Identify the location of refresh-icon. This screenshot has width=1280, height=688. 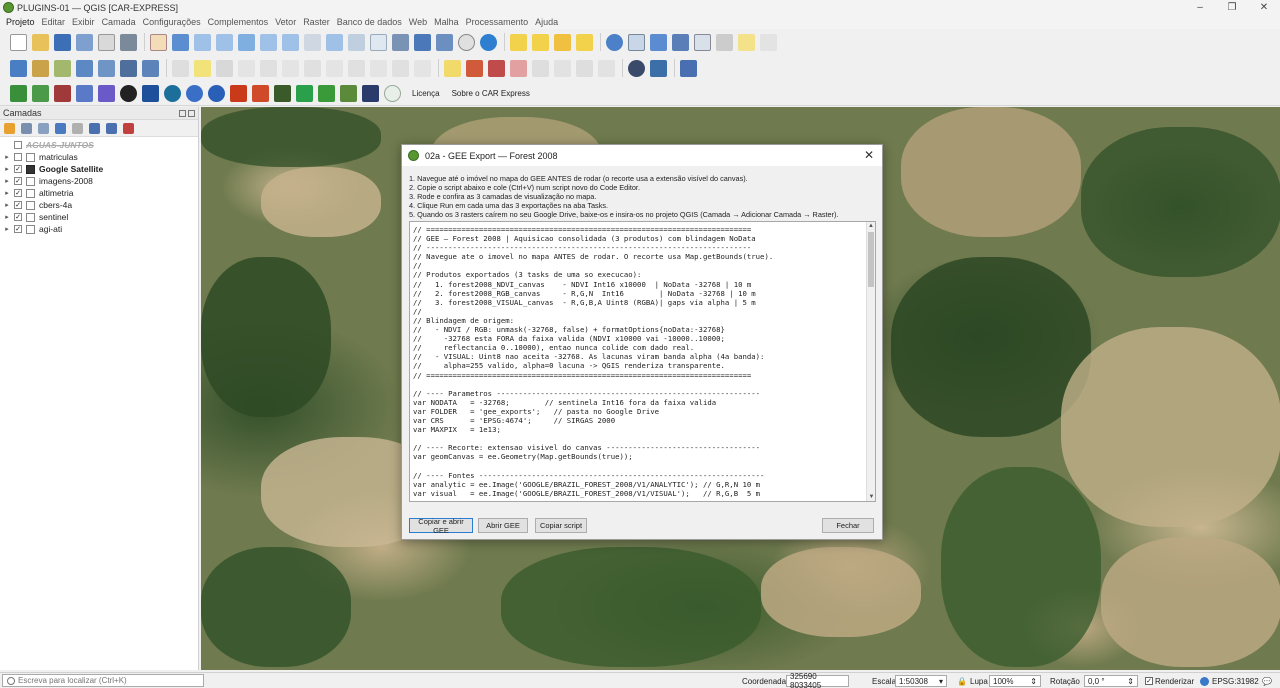
(488, 42).